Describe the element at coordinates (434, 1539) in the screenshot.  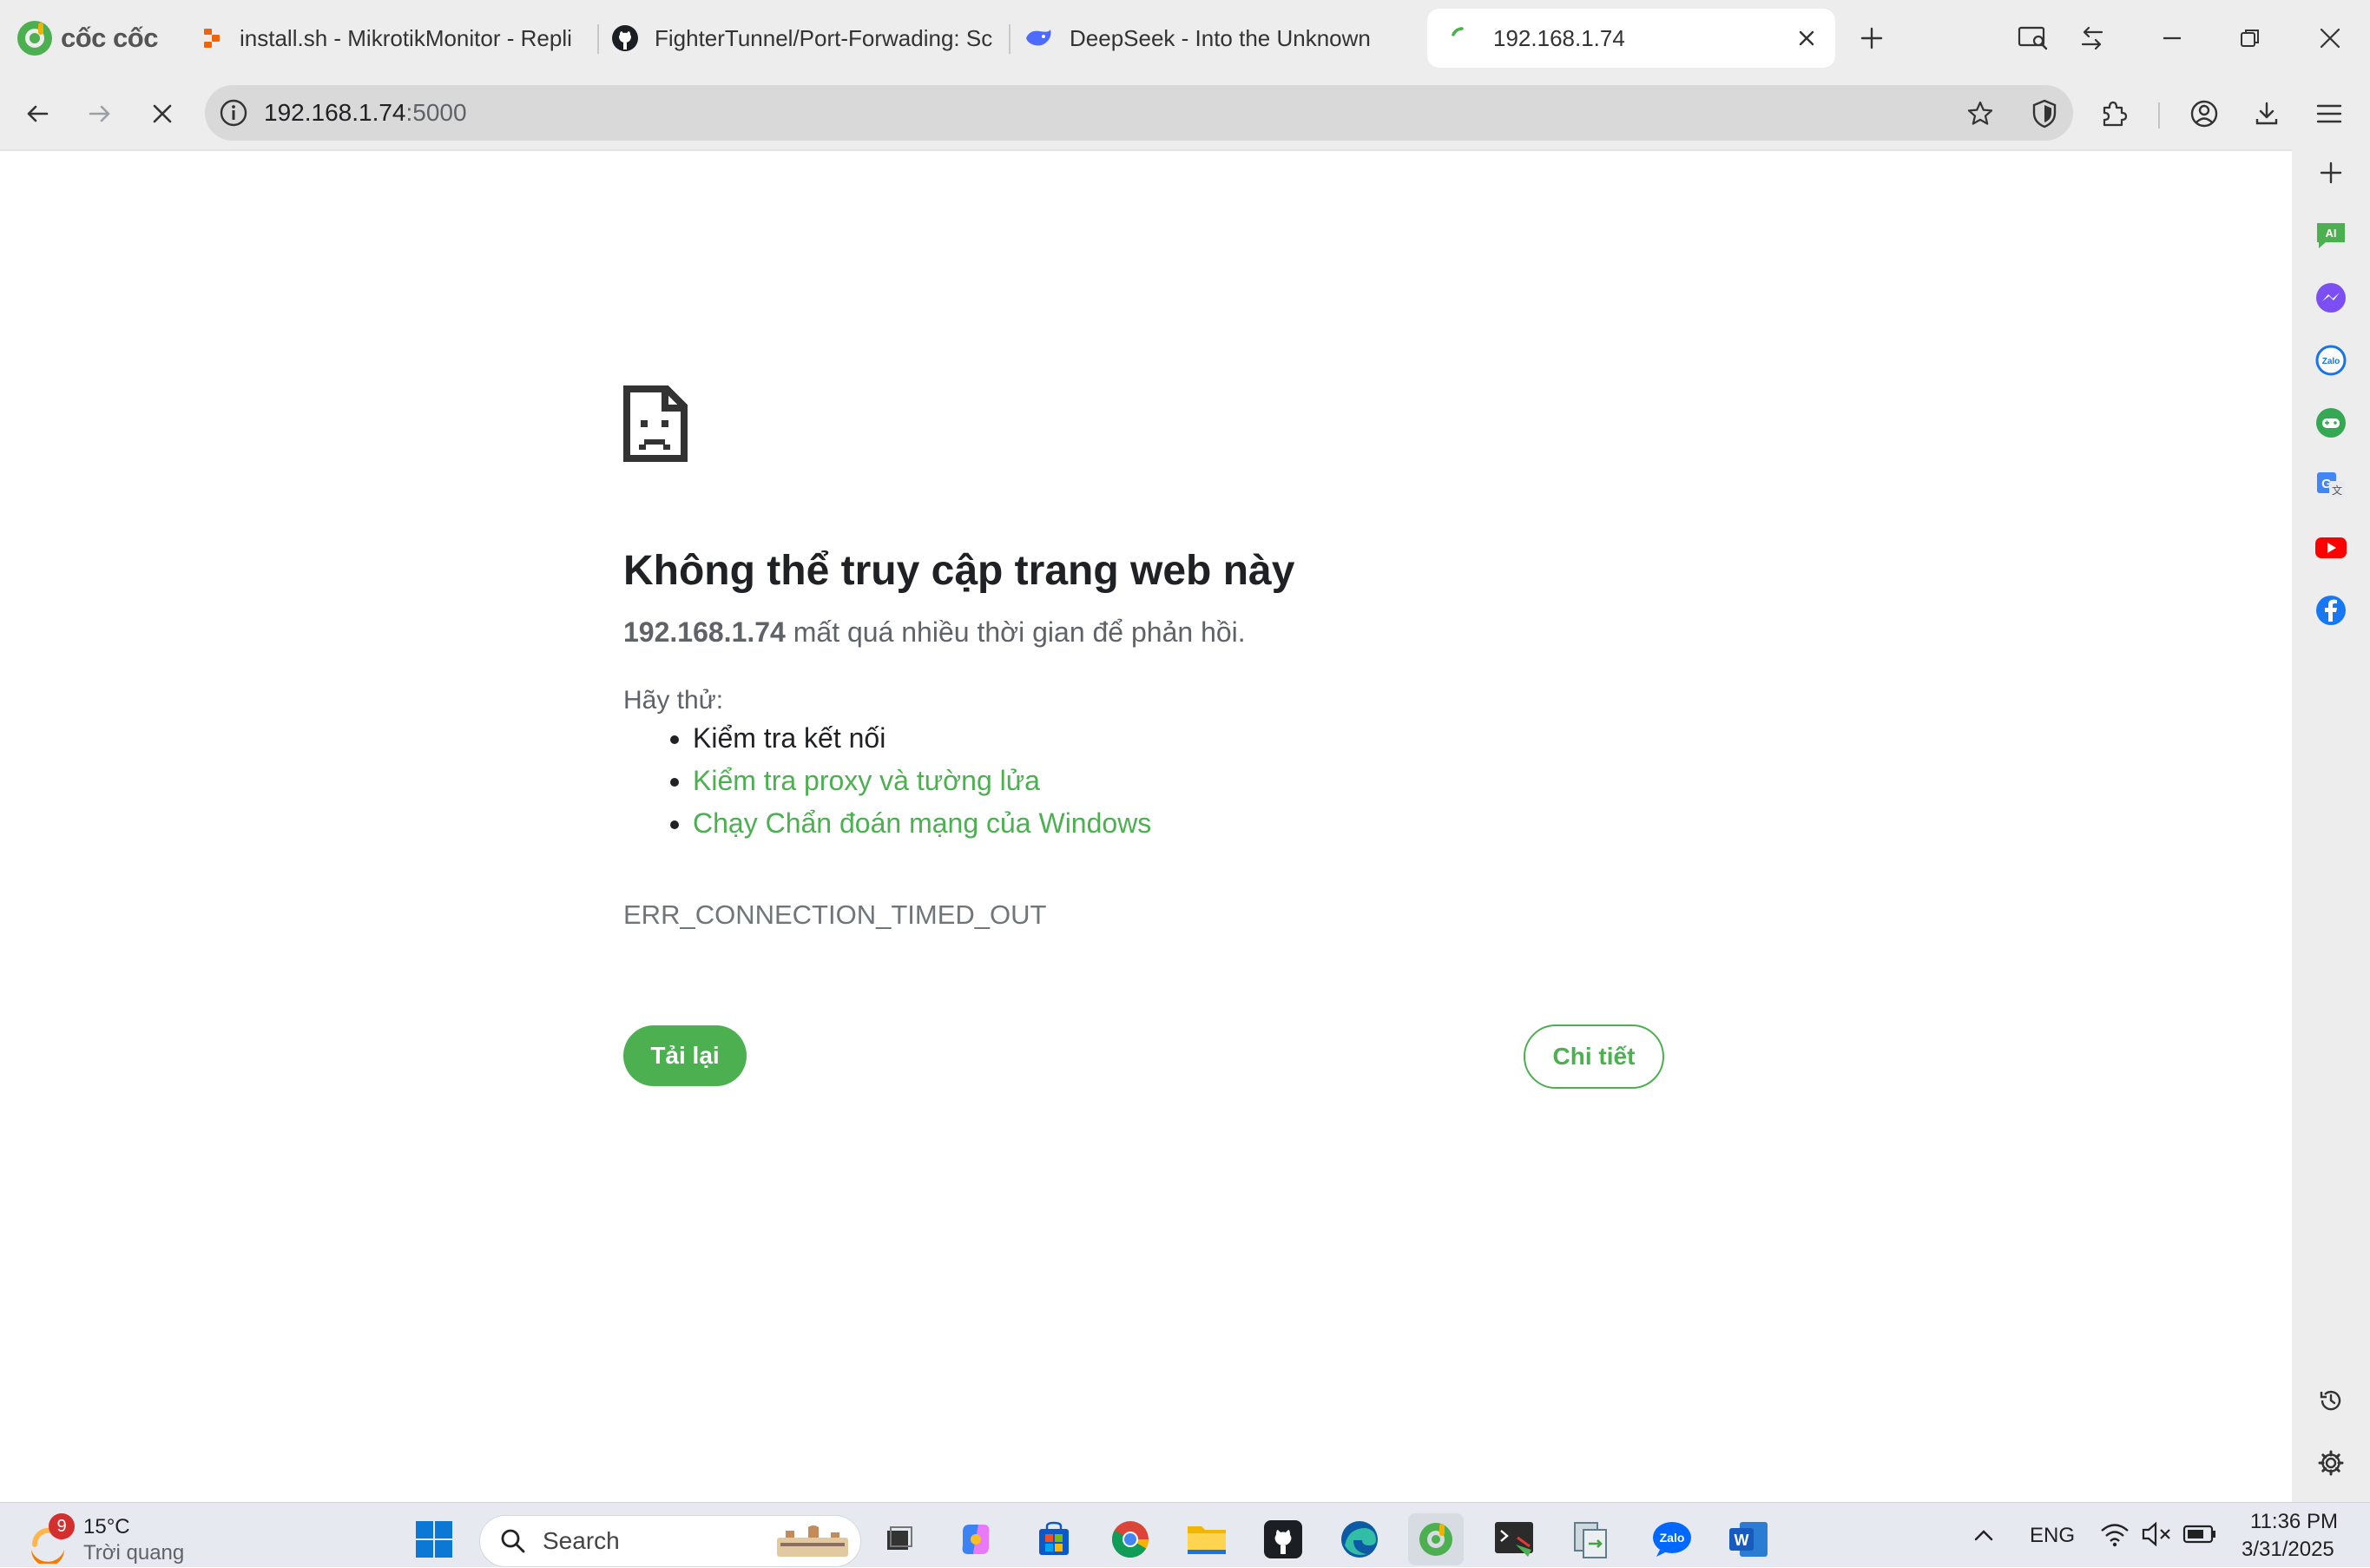
I see `start-button` at that location.